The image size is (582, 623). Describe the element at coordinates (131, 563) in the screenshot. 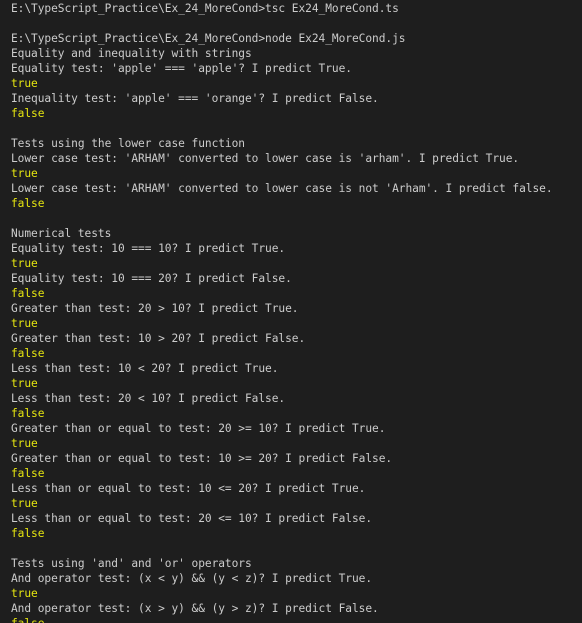

I see `output-line: Tests using 'and' and 'or' operators` at that location.